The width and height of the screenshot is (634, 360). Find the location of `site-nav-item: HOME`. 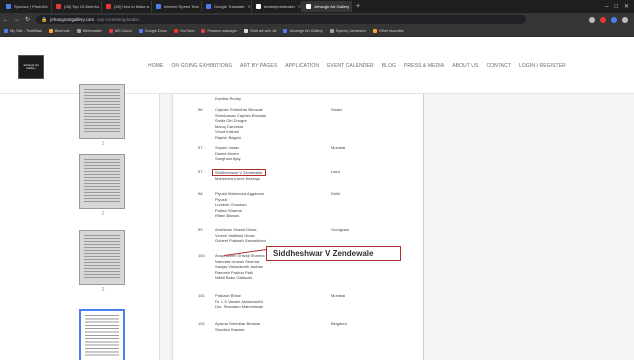

site-nav-item: HOME is located at coordinates (155, 66).